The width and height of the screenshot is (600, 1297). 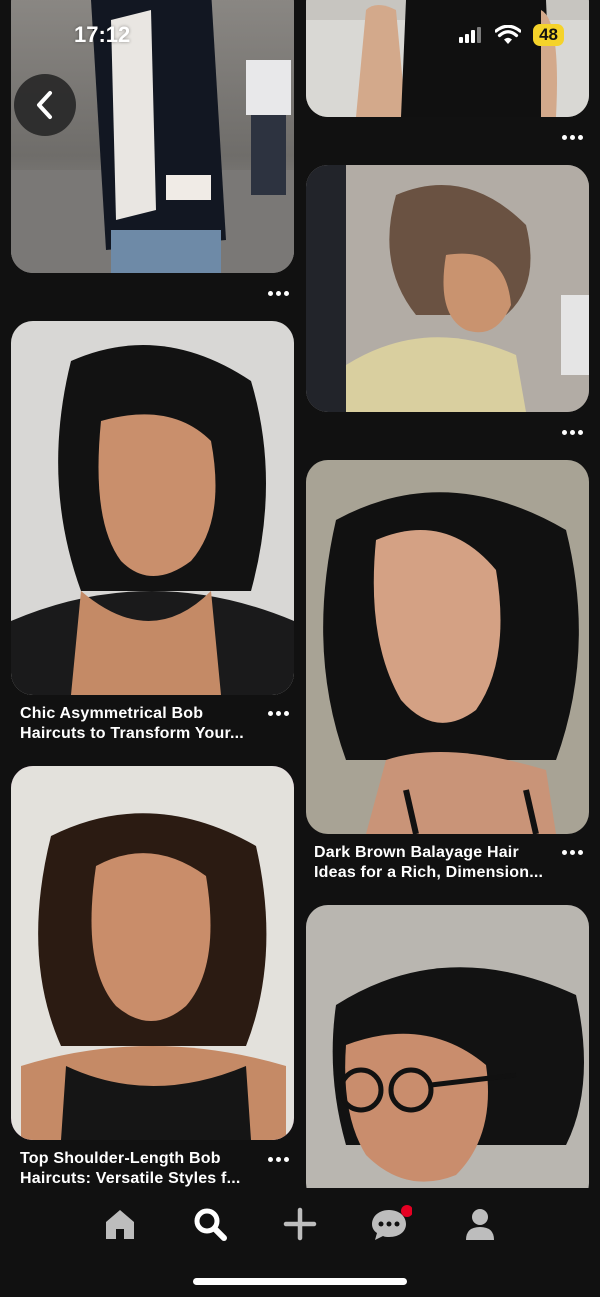 I want to click on pin-image-shoulder-length-bob, so click(x=152, y=953).